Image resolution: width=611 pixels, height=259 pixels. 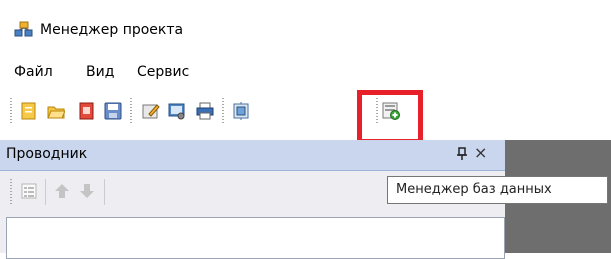 I want to click on properties-icon, so click(x=151, y=111).